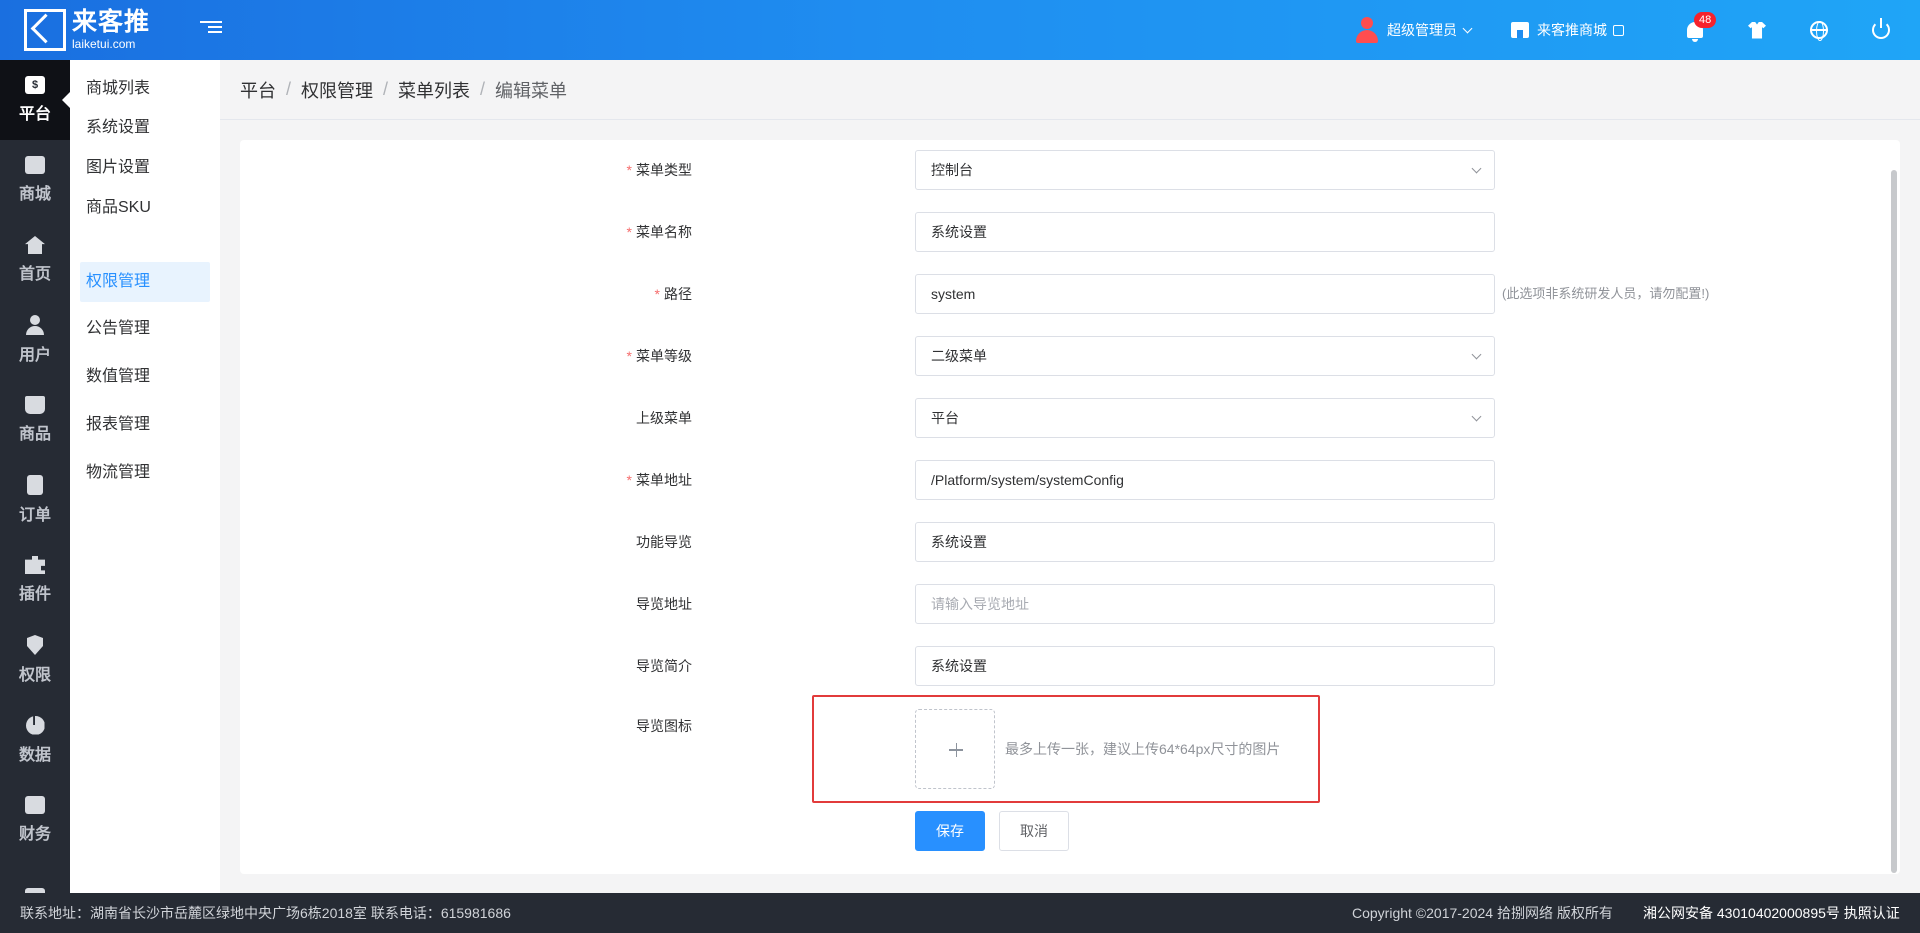 The height and width of the screenshot is (933, 1920). I want to click on menu-name-label: * 菜单名称, so click(659, 232).